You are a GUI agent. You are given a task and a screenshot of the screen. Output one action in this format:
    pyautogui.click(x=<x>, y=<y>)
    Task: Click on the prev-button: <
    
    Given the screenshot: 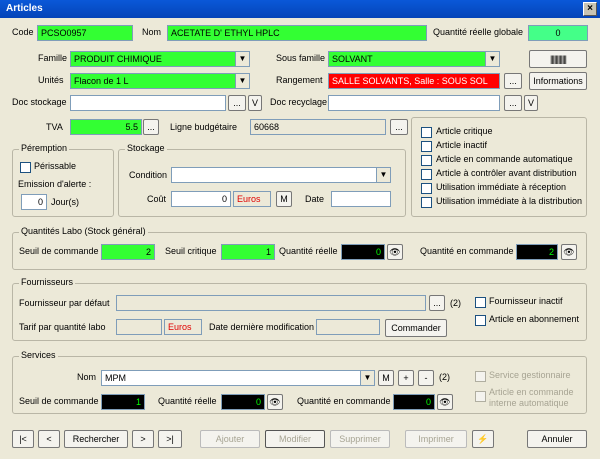 What is the action you would take?
    pyautogui.click(x=49, y=439)
    